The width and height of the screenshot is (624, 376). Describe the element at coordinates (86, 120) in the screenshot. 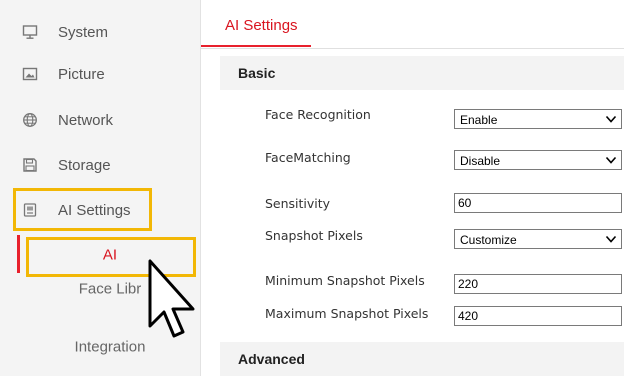

I see `sidebar-item-label: Network` at that location.